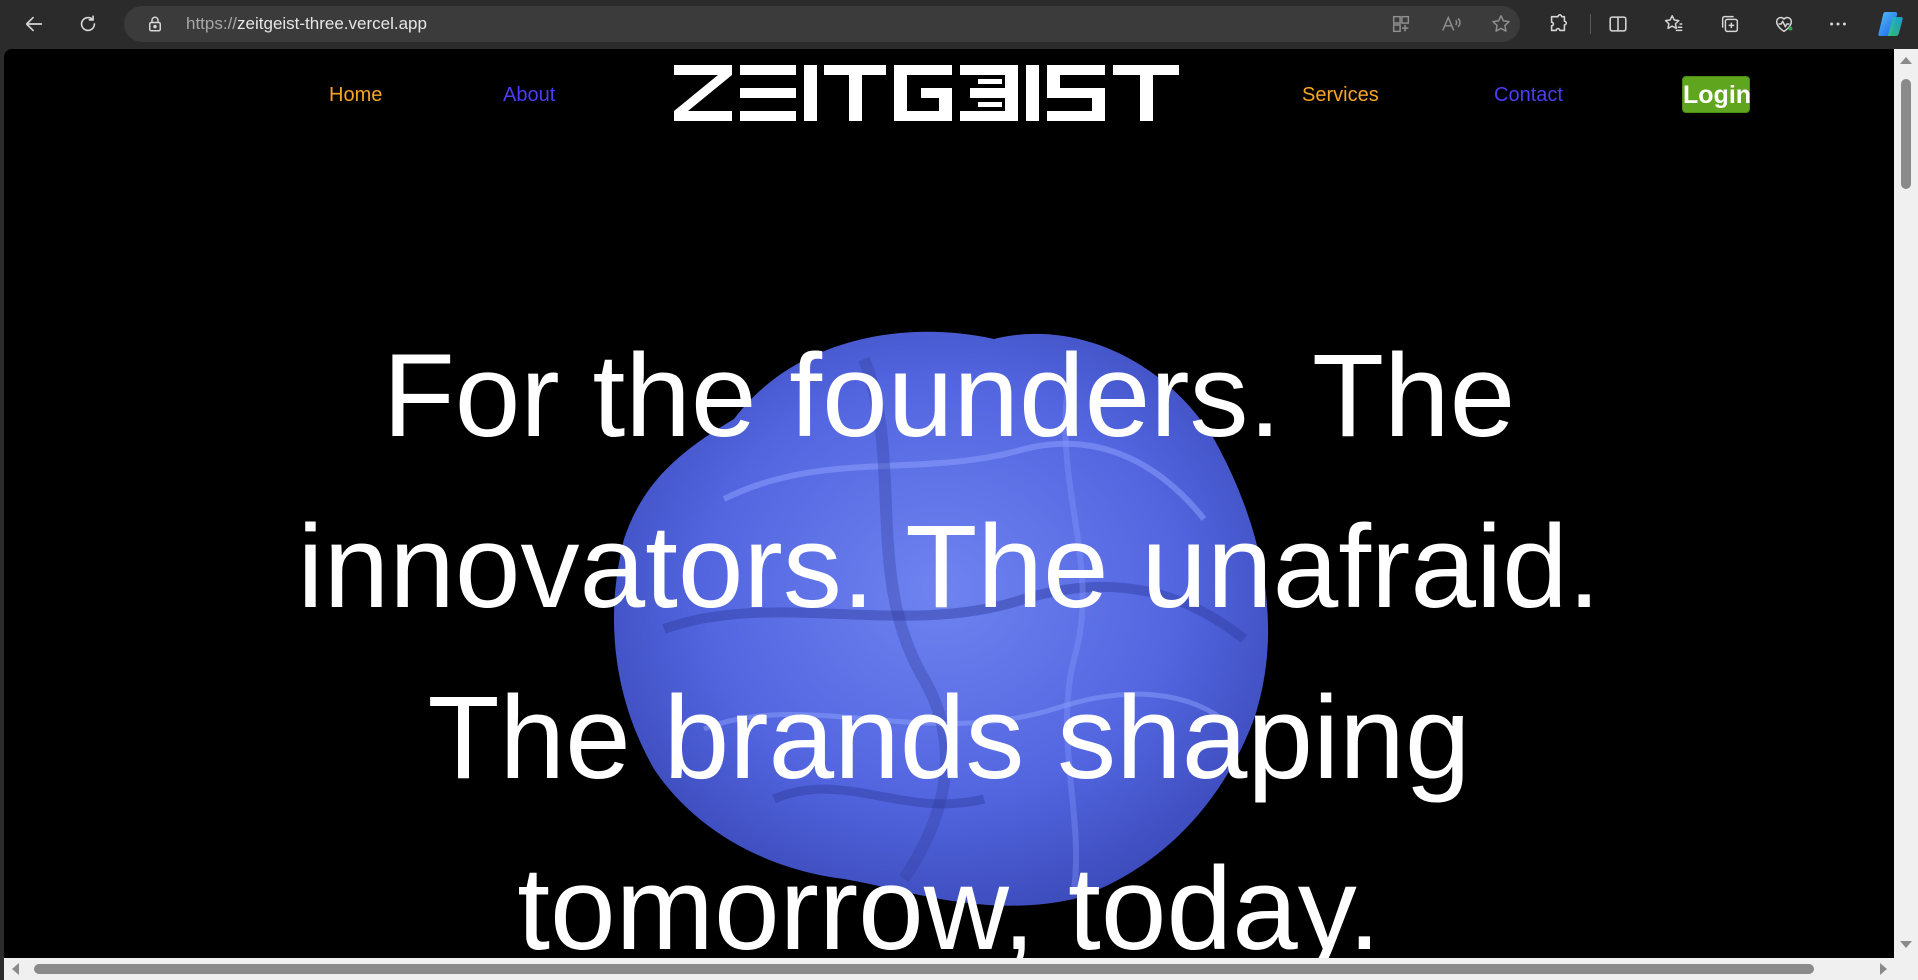 The width and height of the screenshot is (1918, 980). I want to click on split-screen-icon, so click(1618, 24).